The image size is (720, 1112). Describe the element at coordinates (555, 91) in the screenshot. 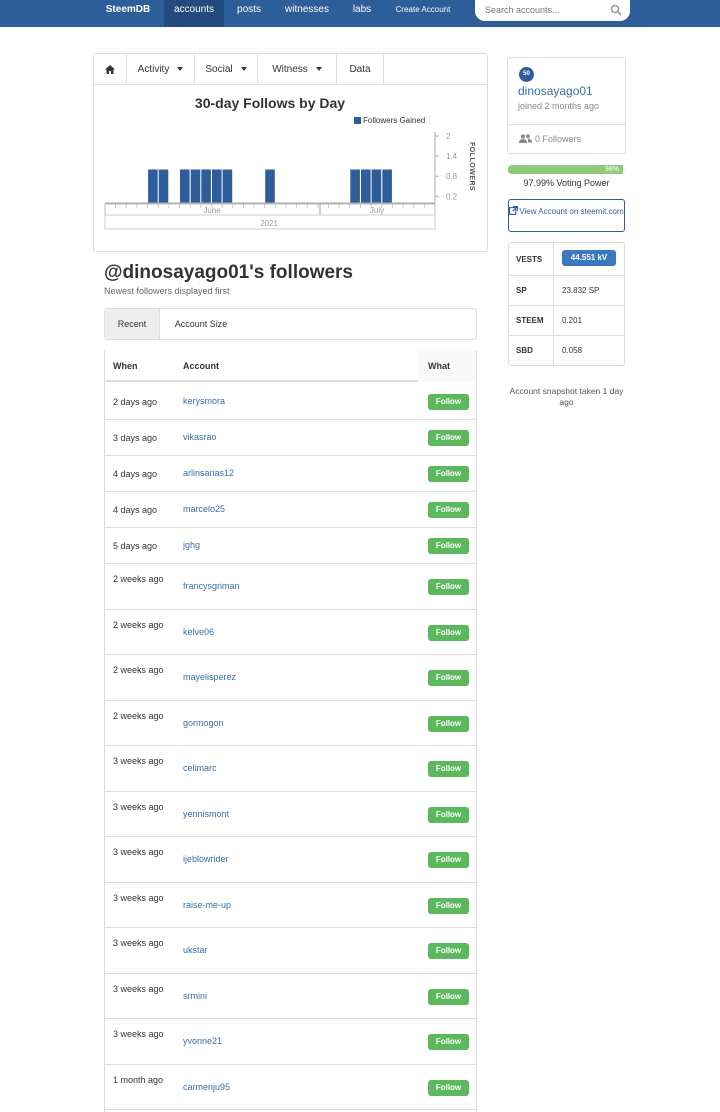

I see `profile-name: dinosayago01` at that location.